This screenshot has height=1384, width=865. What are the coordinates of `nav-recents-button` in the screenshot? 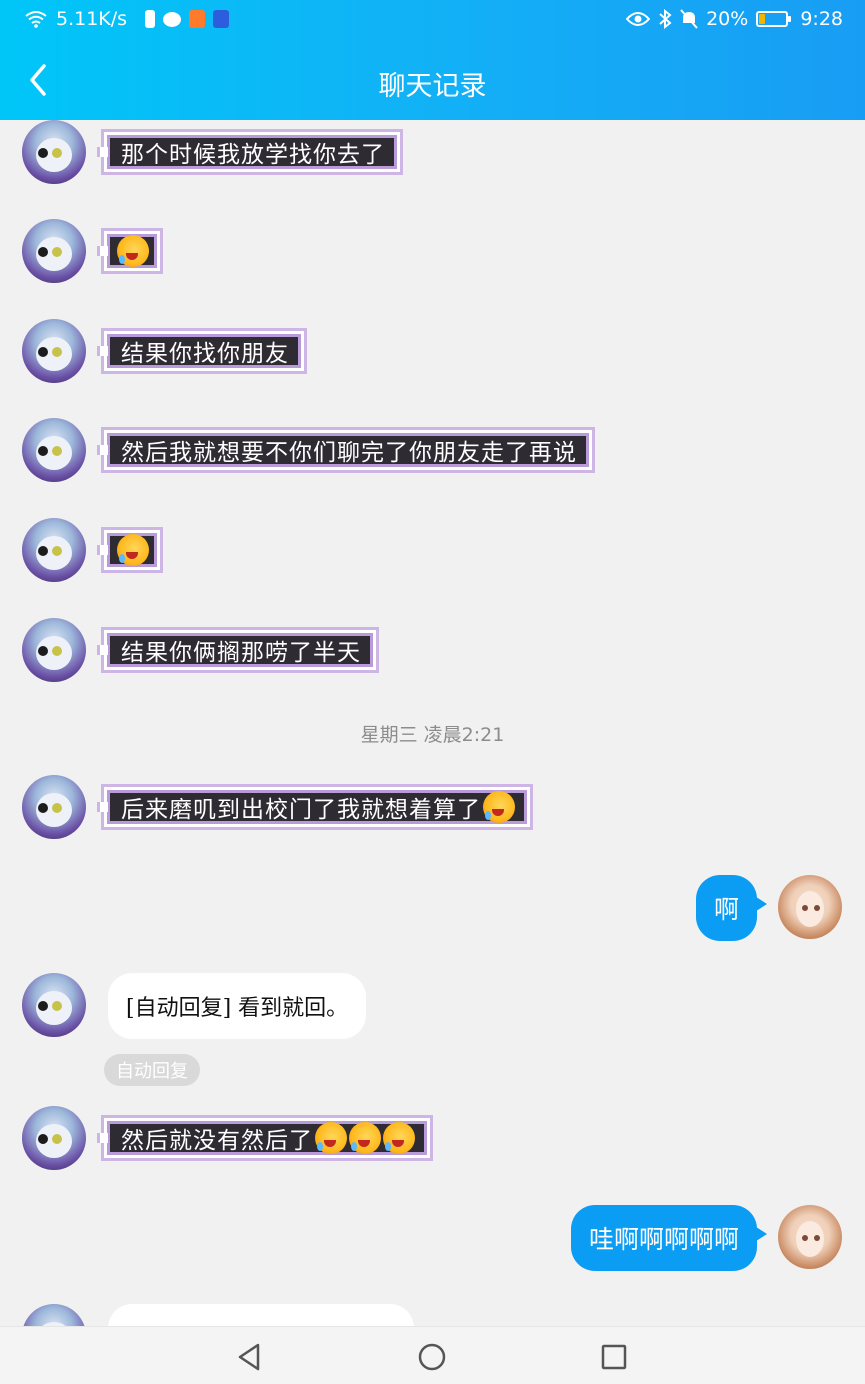 It's located at (614, 1357).